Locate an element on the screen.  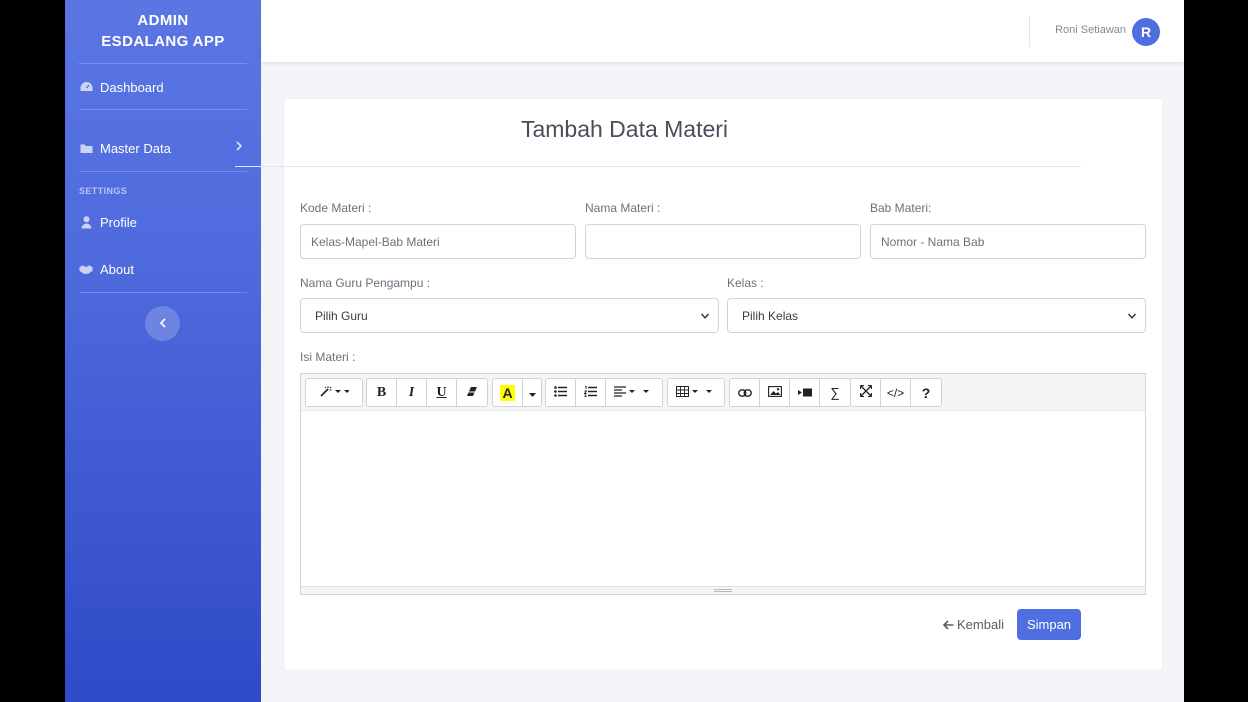
guru-select: Pilih Guru is located at coordinates (509, 315).